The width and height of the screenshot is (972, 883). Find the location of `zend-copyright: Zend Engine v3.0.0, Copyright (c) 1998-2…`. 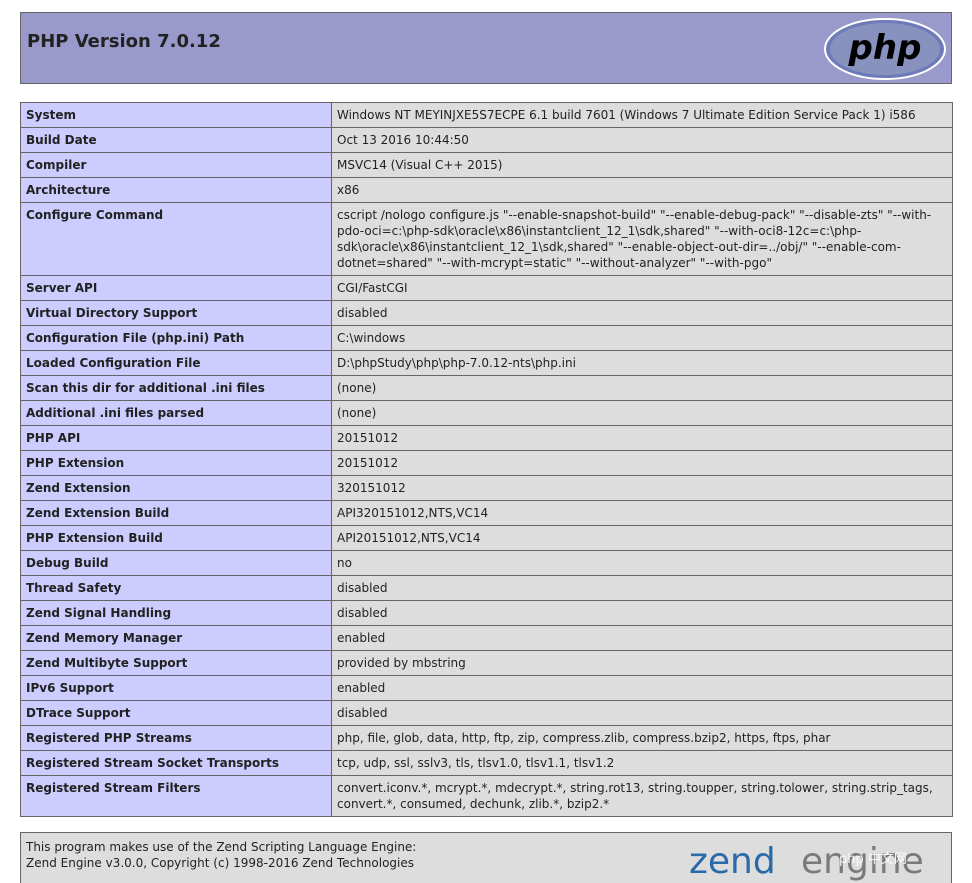

zend-copyright: Zend Engine v3.0.0, Copyright (c) 1998-2… is located at coordinates (220, 863).